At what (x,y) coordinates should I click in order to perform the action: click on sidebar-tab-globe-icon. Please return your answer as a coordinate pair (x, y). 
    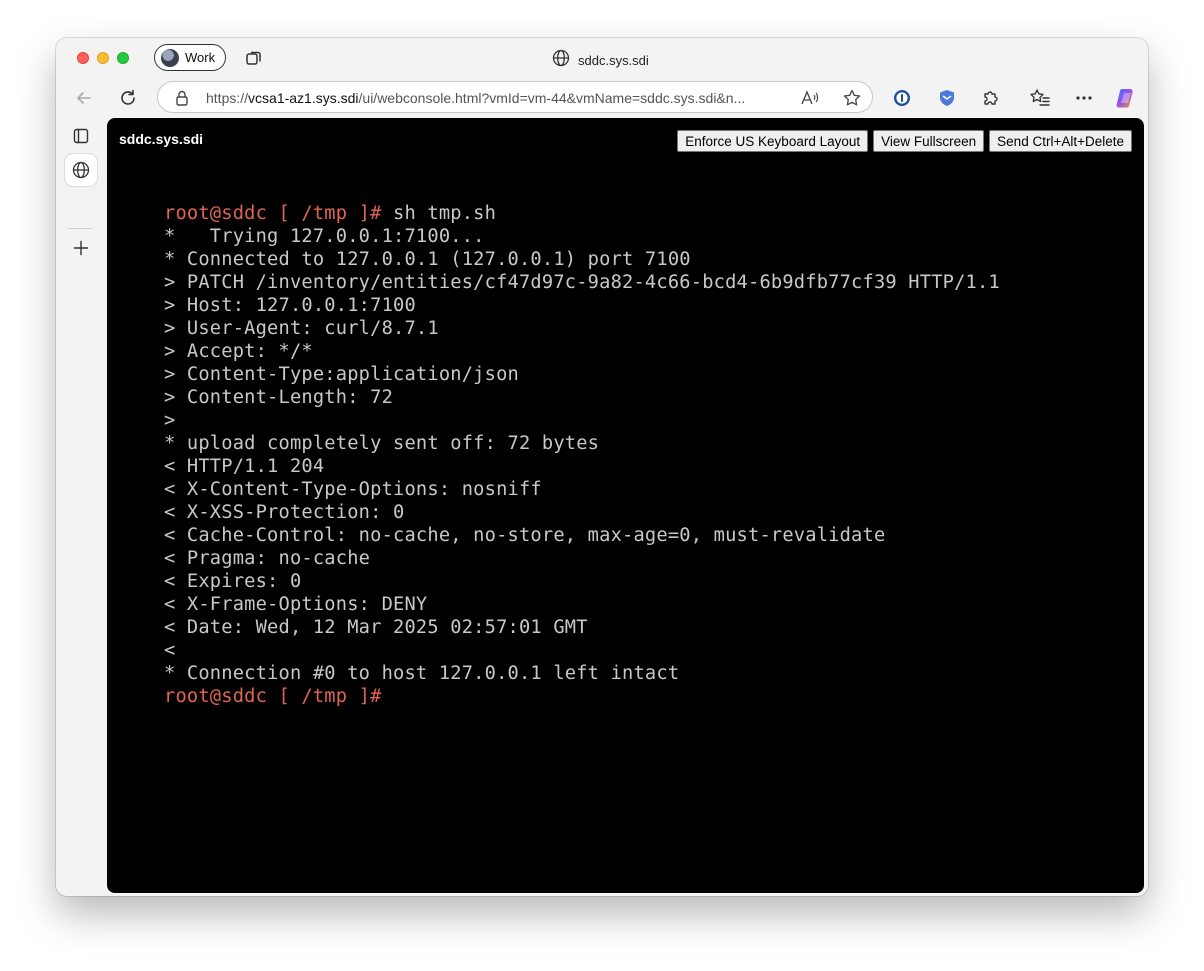
    Looking at the image, I should click on (81, 170).